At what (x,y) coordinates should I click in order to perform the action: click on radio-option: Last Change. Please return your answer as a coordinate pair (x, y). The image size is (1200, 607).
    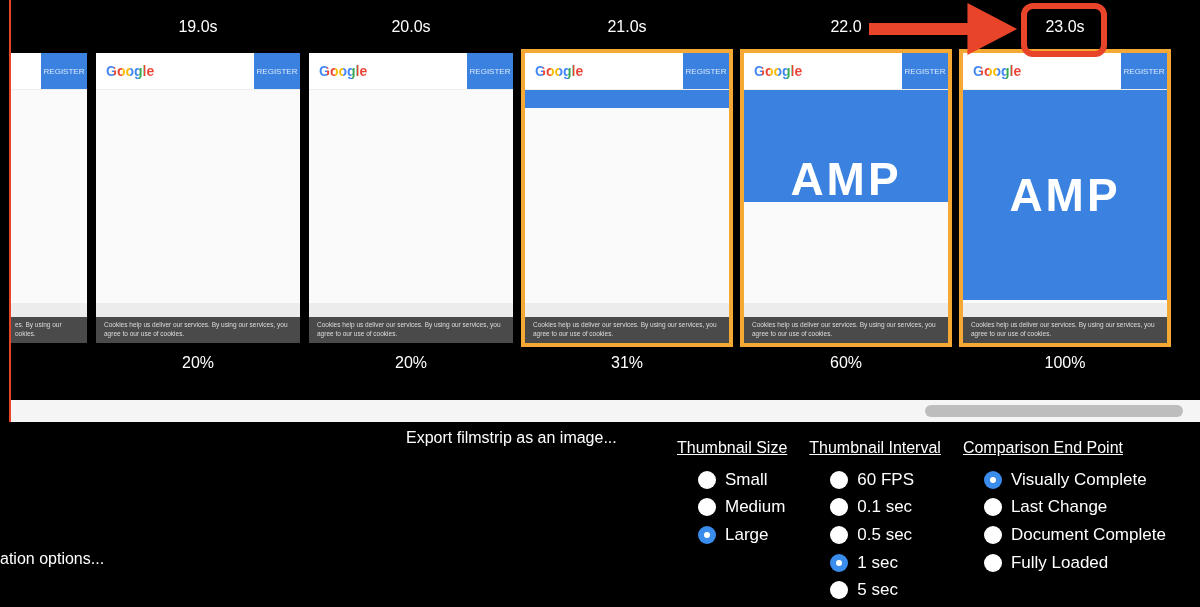
    Looking at the image, I should click on (1064, 507).